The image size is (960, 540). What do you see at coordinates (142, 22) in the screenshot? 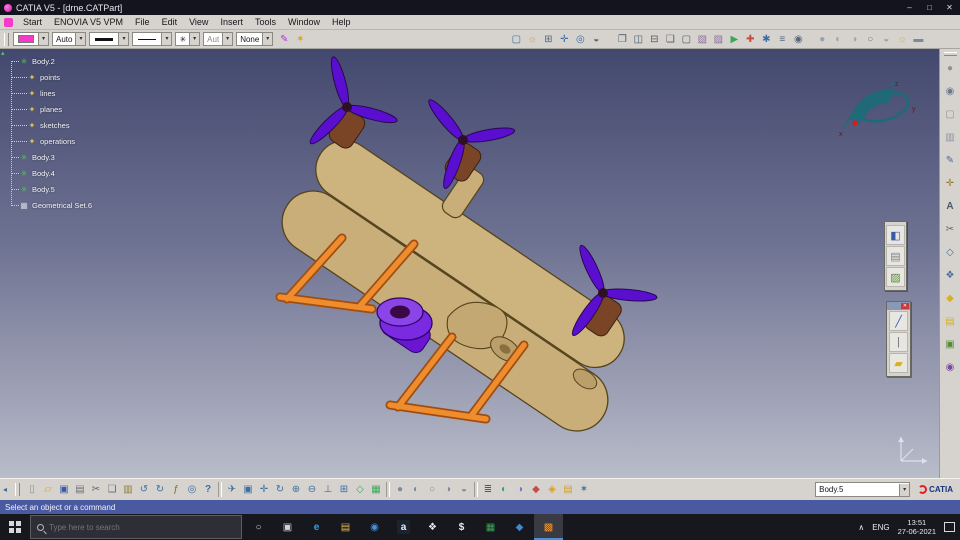
I see `menu-file: File` at bounding box center [142, 22].